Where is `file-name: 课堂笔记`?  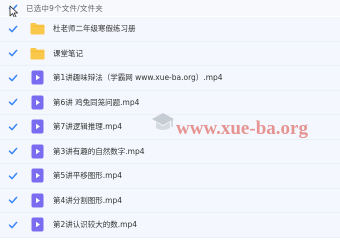 file-name: 课堂笔记 is located at coordinates (68, 53).